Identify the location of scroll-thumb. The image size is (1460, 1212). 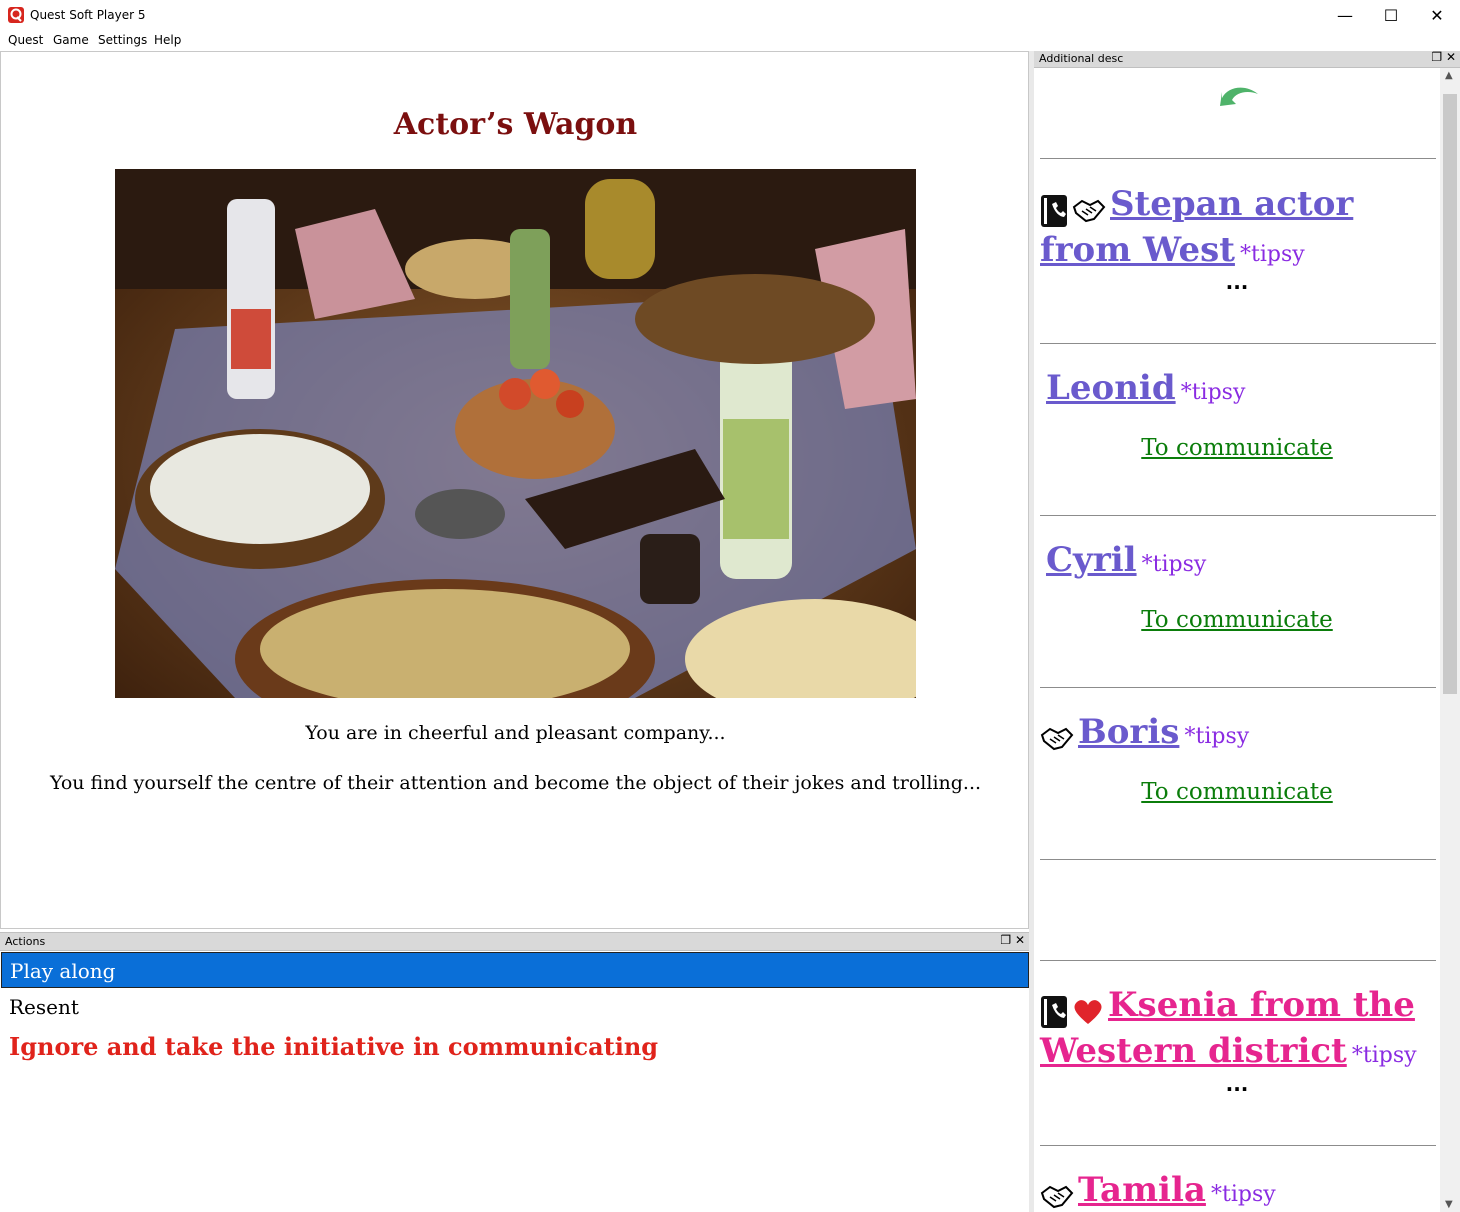
(1450, 394).